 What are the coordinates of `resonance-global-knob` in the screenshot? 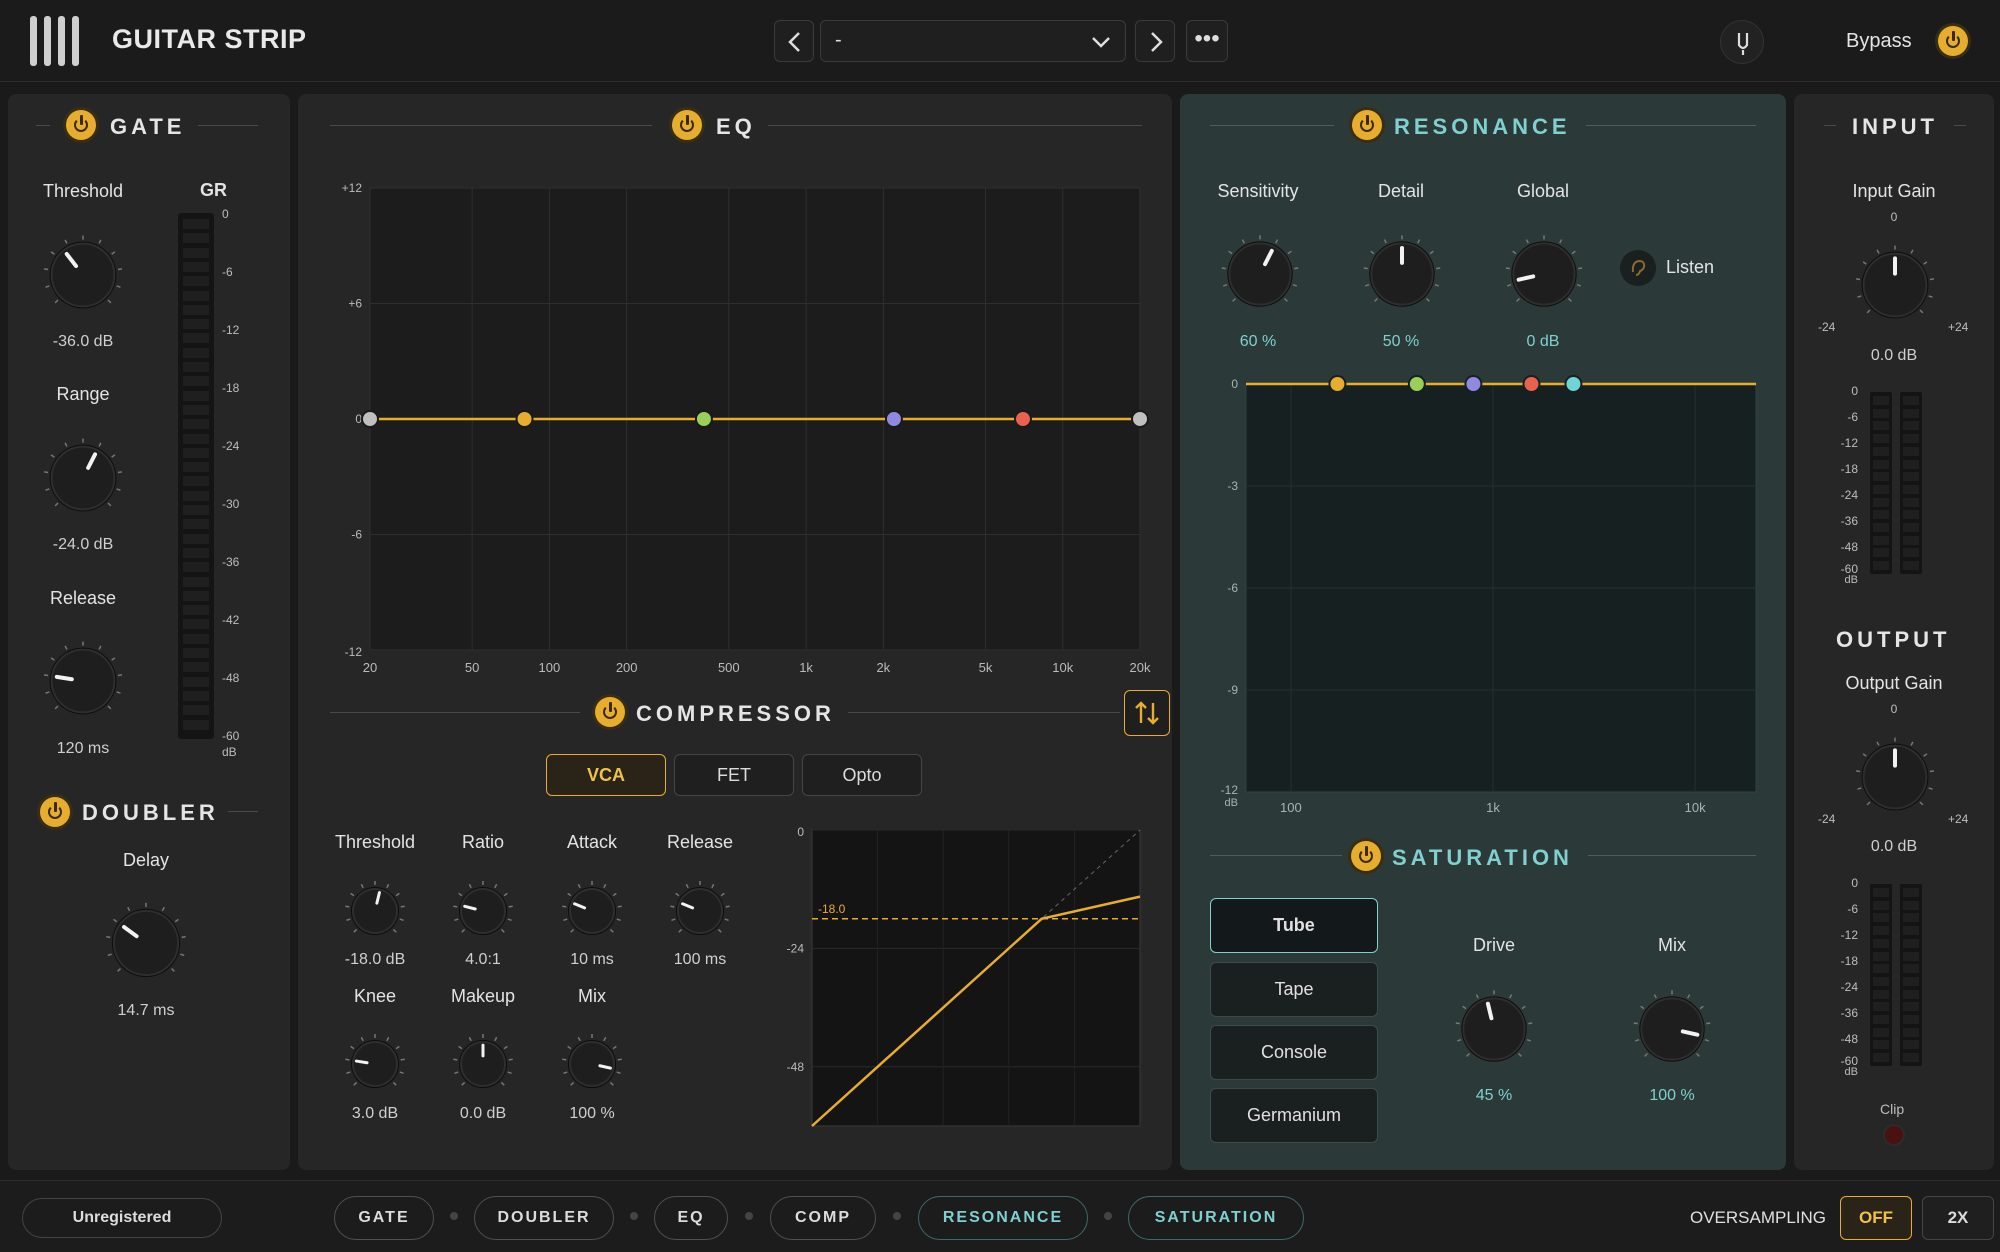 It's located at (1544, 276).